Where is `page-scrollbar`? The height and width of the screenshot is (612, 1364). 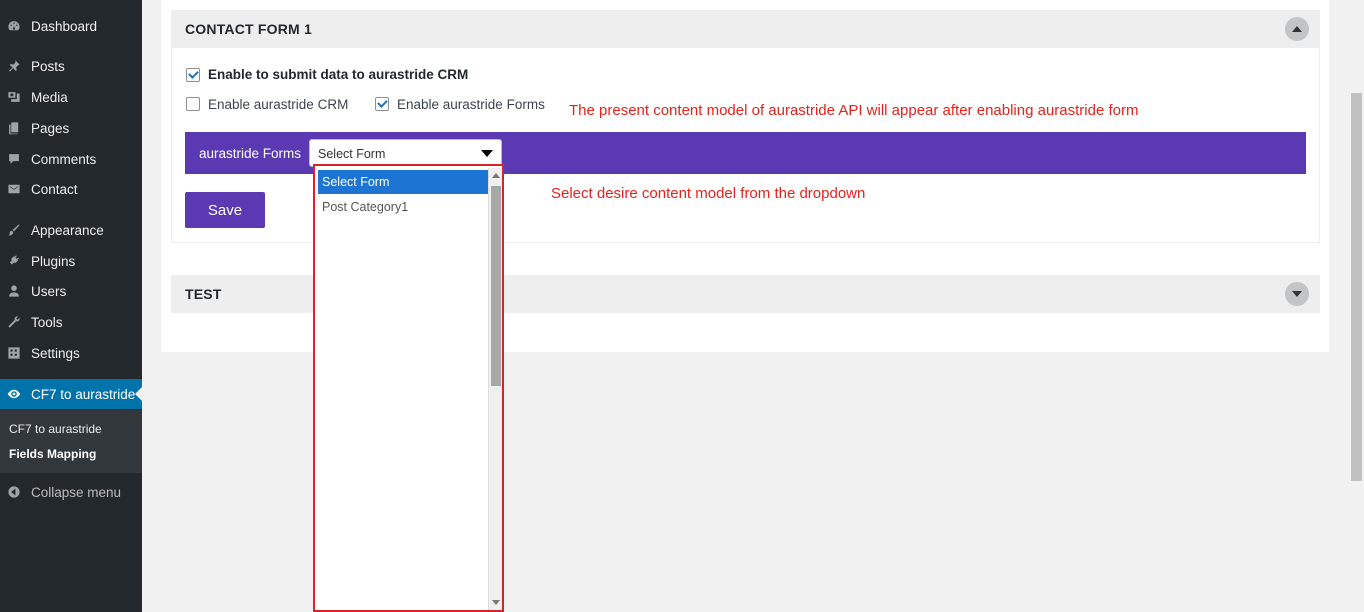 page-scrollbar is located at coordinates (1356, 306).